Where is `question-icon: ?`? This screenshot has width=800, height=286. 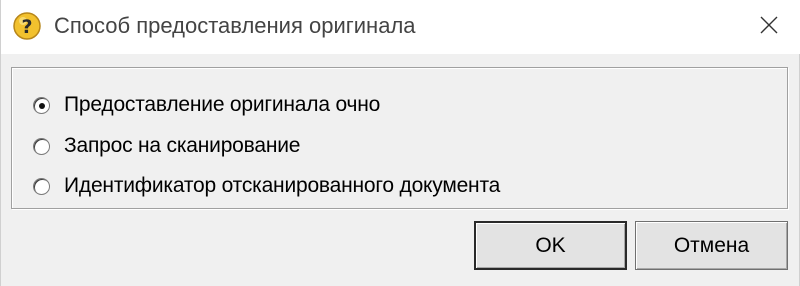 question-icon: ? is located at coordinates (27, 26).